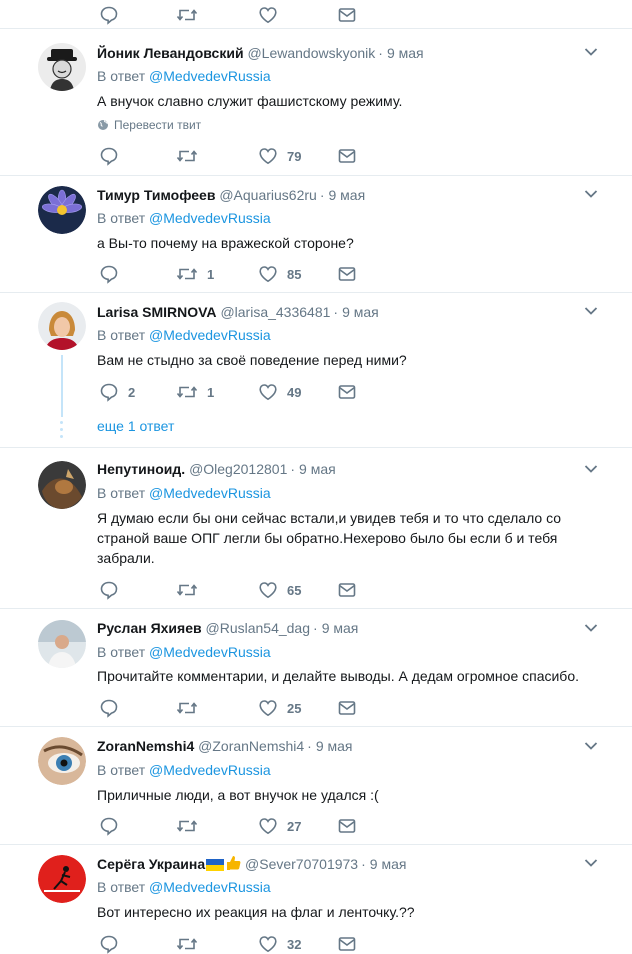 The height and width of the screenshot is (954, 632). I want to click on reply-button: 2, so click(117, 392).